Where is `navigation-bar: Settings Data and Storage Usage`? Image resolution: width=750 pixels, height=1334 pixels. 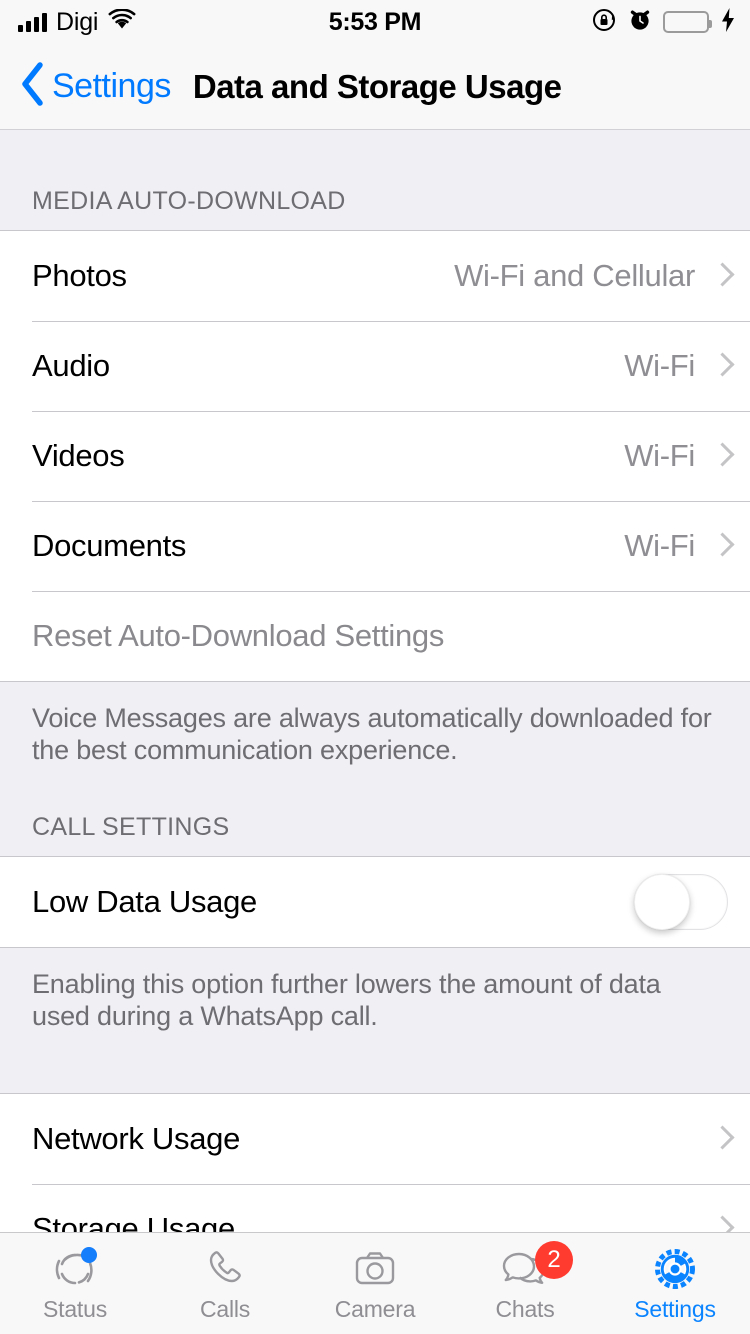 navigation-bar: Settings Data and Storage Usage is located at coordinates (375, 87).